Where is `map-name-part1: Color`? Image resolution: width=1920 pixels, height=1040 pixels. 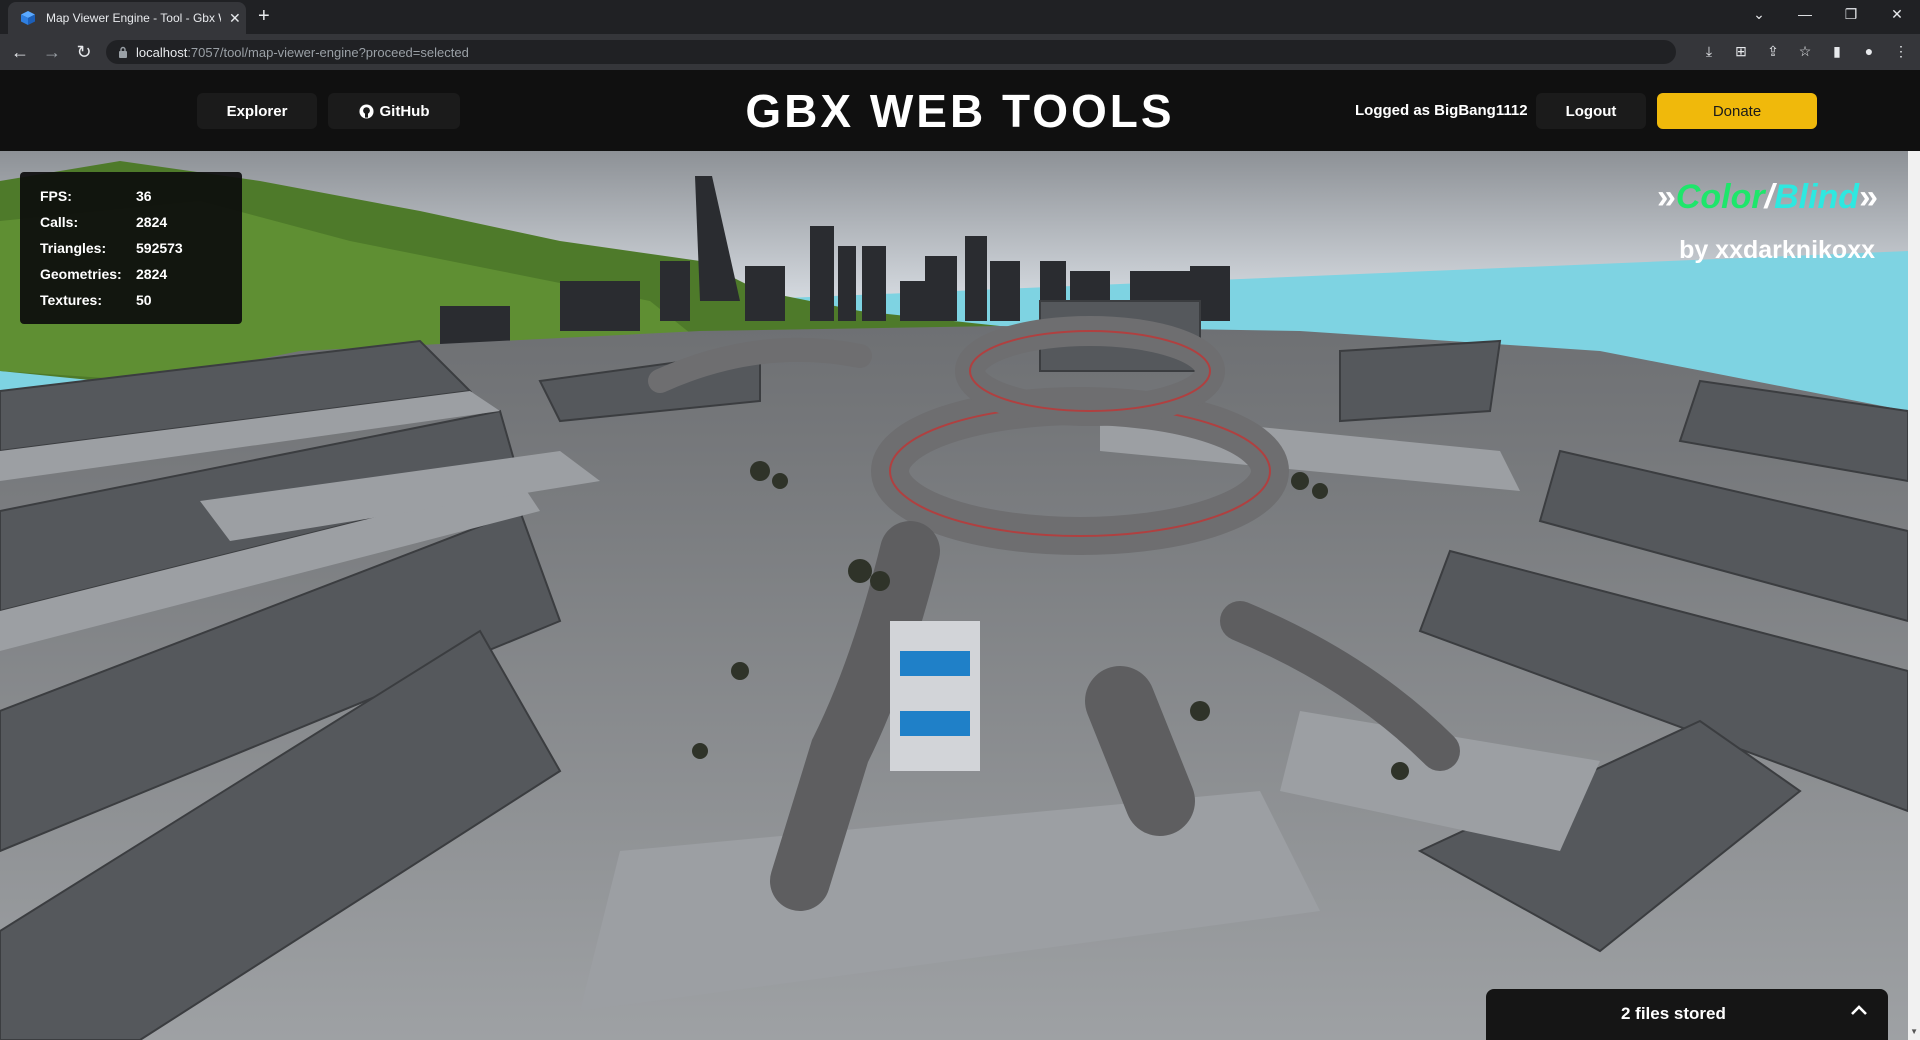 map-name-part1: Color is located at coordinates (1720, 197).